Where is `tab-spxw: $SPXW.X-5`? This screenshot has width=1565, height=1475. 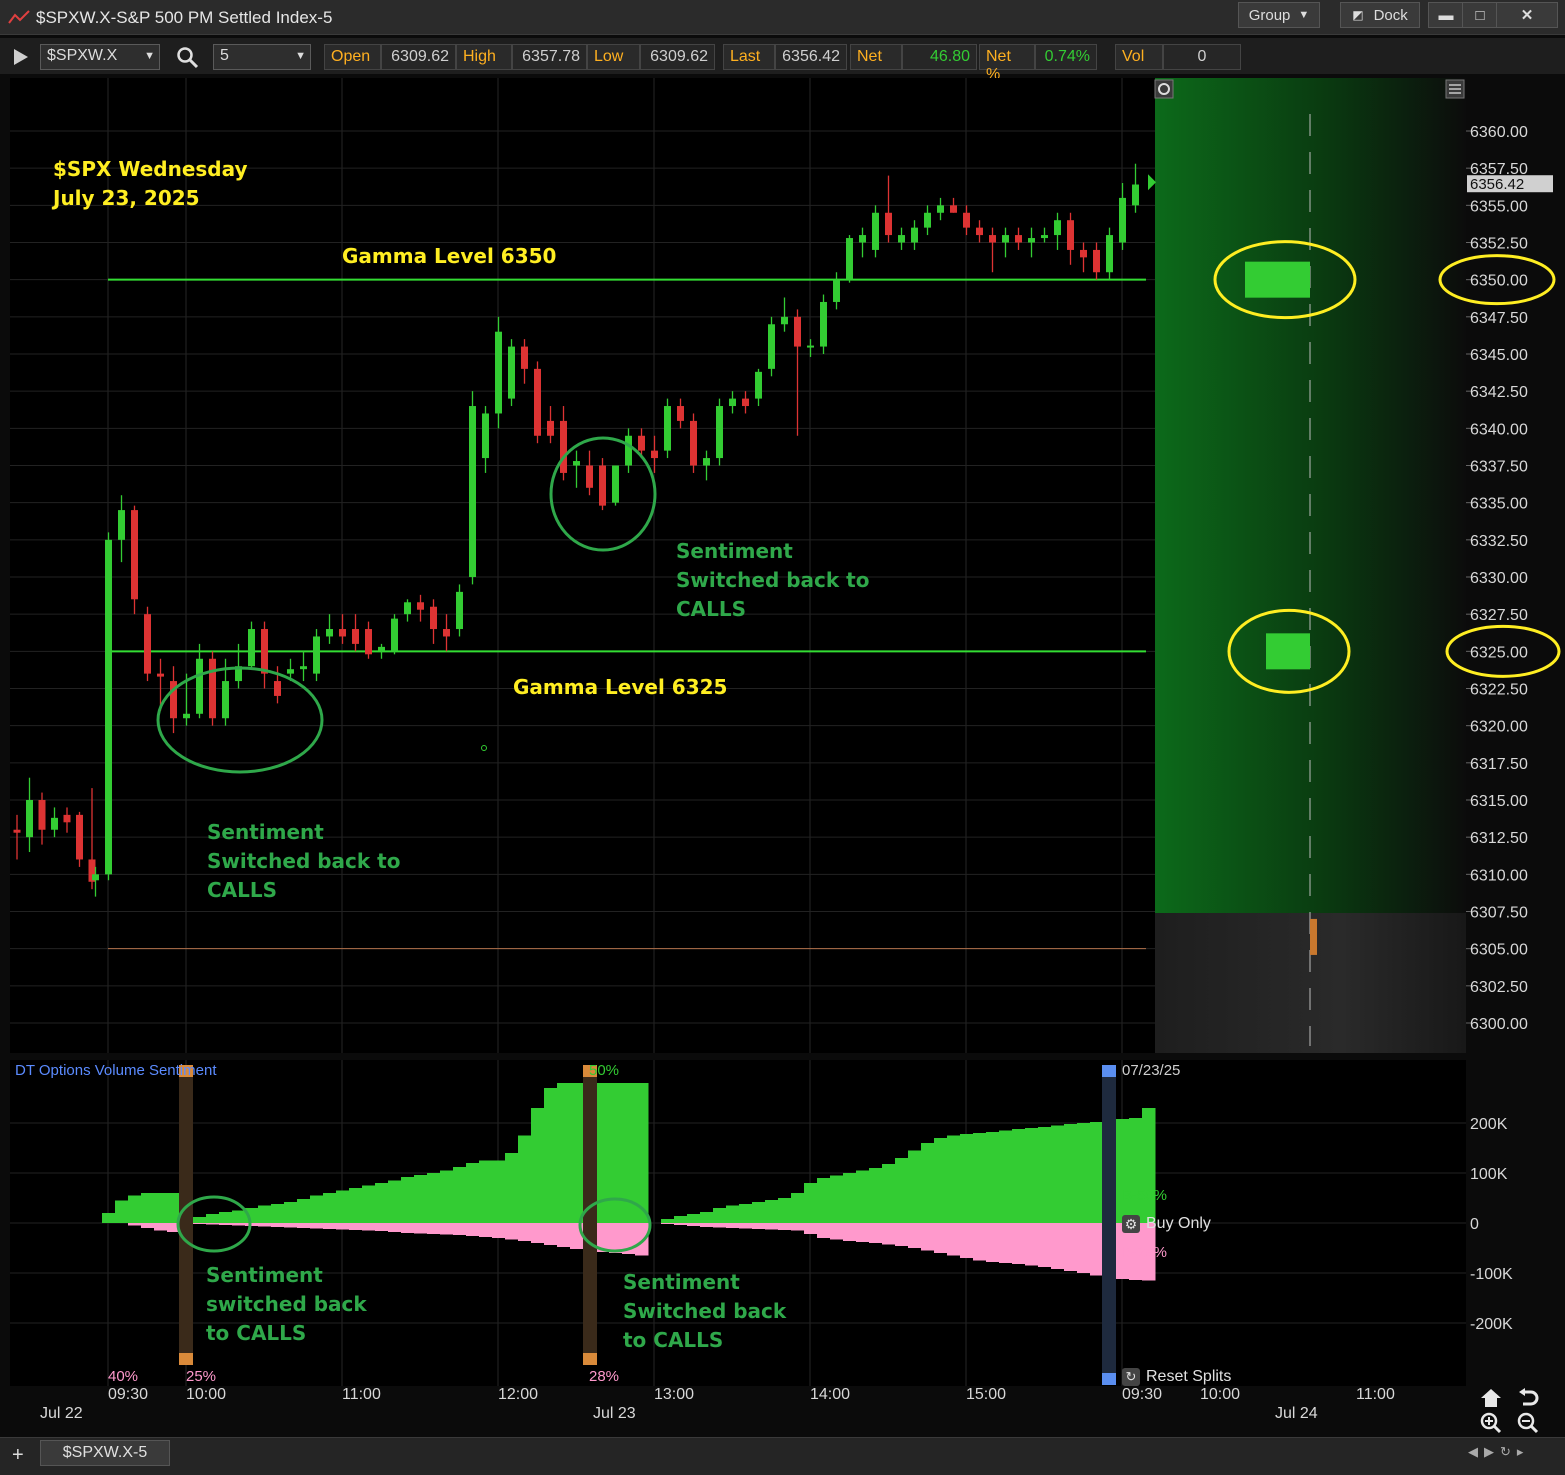 tab-spxw: $SPXW.X-5 is located at coordinates (105, 1453).